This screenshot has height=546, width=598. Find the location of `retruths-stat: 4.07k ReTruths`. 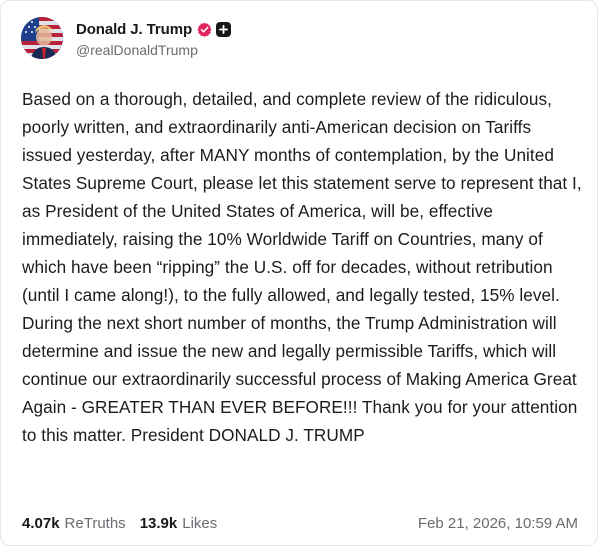

retruths-stat: 4.07k ReTruths is located at coordinates (74, 523).